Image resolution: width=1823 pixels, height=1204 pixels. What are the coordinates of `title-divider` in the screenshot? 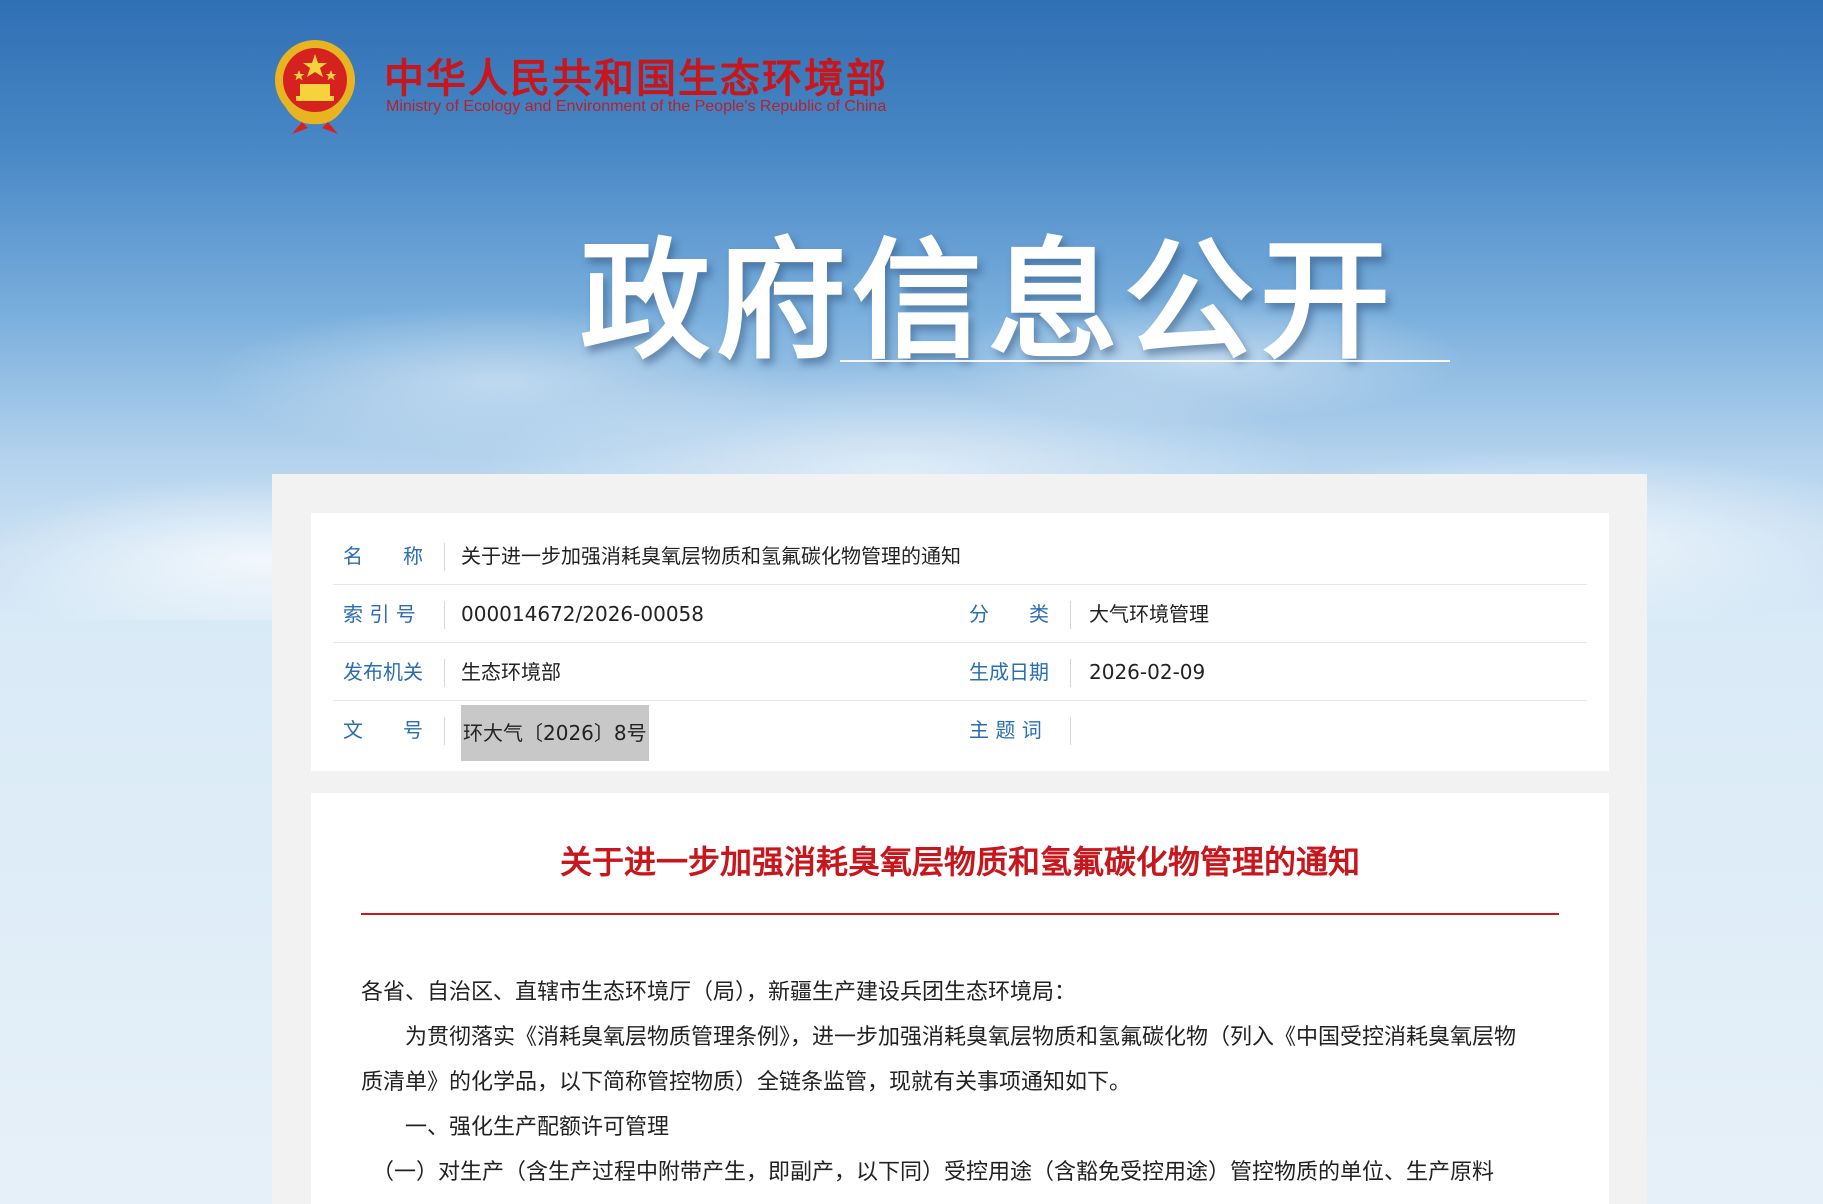 It's located at (960, 914).